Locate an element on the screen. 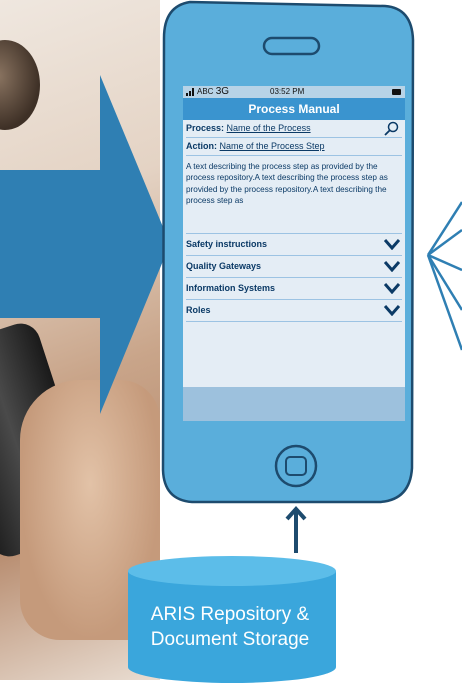 This screenshot has width=462, height=694. status-bar: ABC 3G 03:52 PM is located at coordinates (294, 92).